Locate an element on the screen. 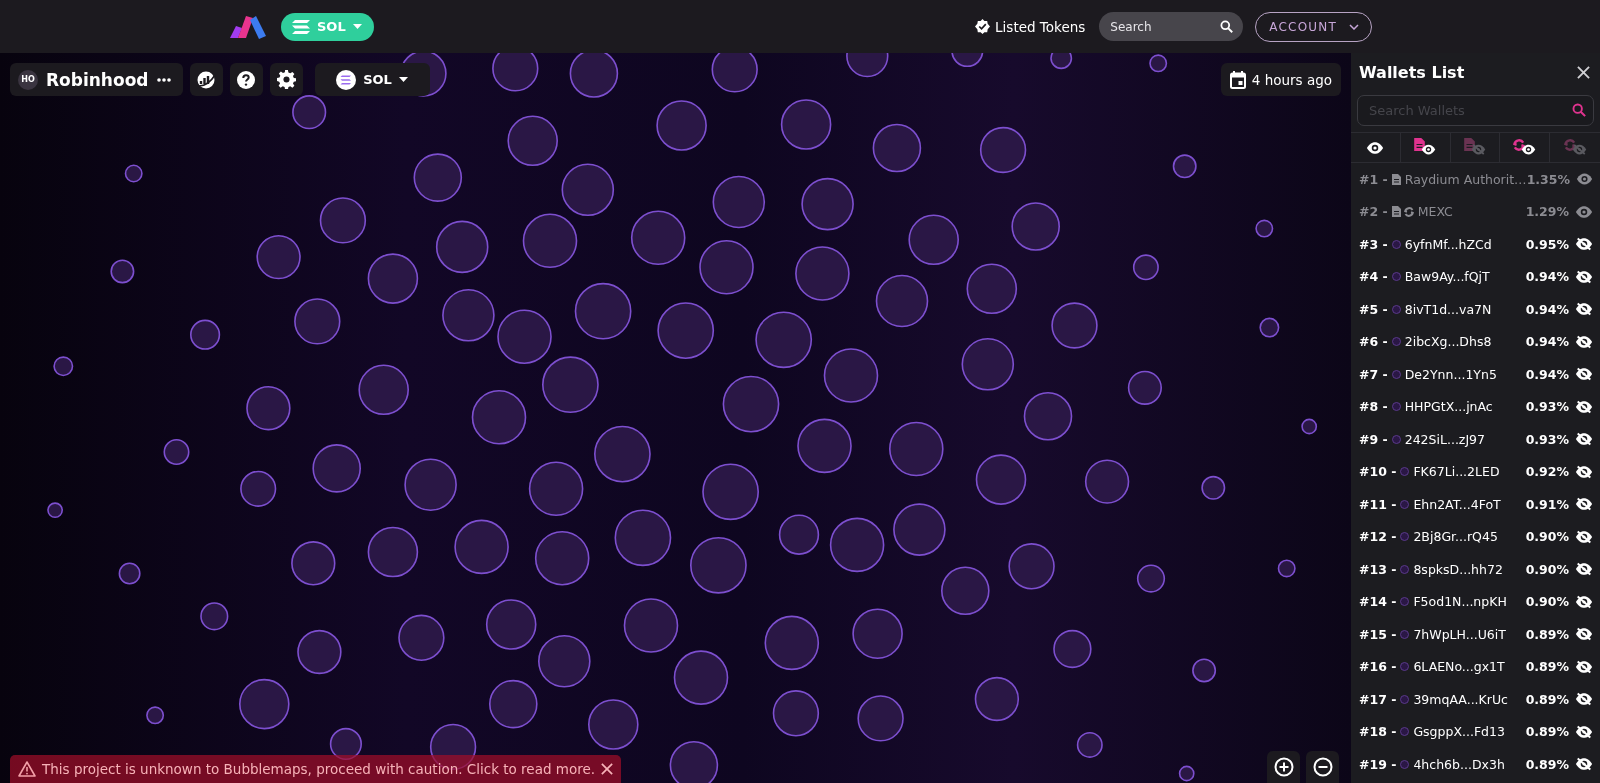 The height and width of the screenshot is (783, 1600). chart-button is located at coordinates (206, 79).